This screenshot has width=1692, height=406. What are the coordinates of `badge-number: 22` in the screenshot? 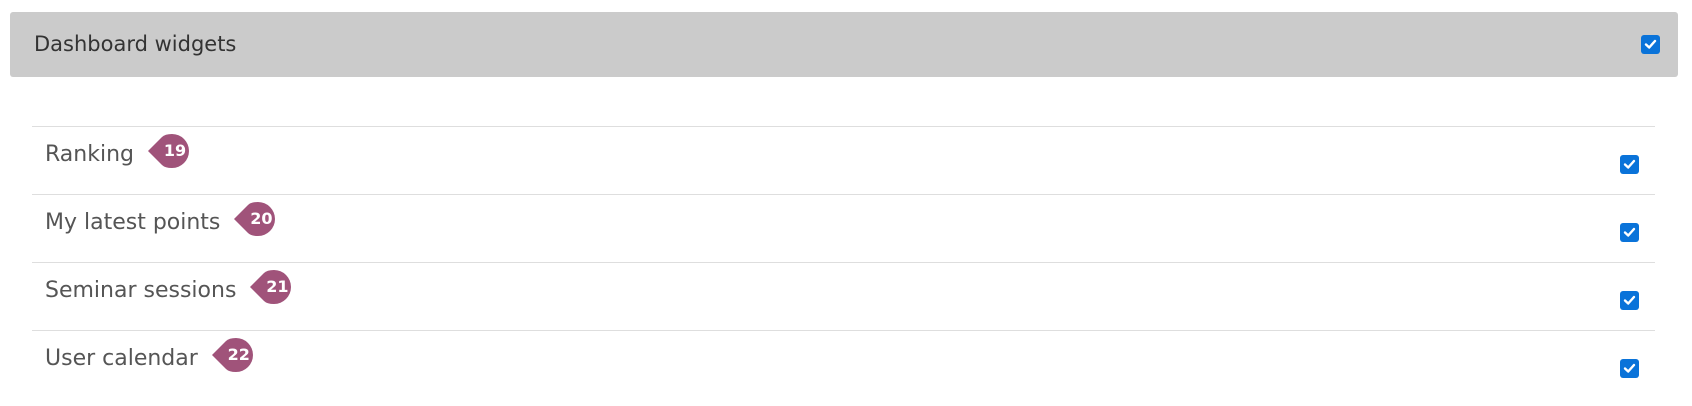 It's located at (238, 354).